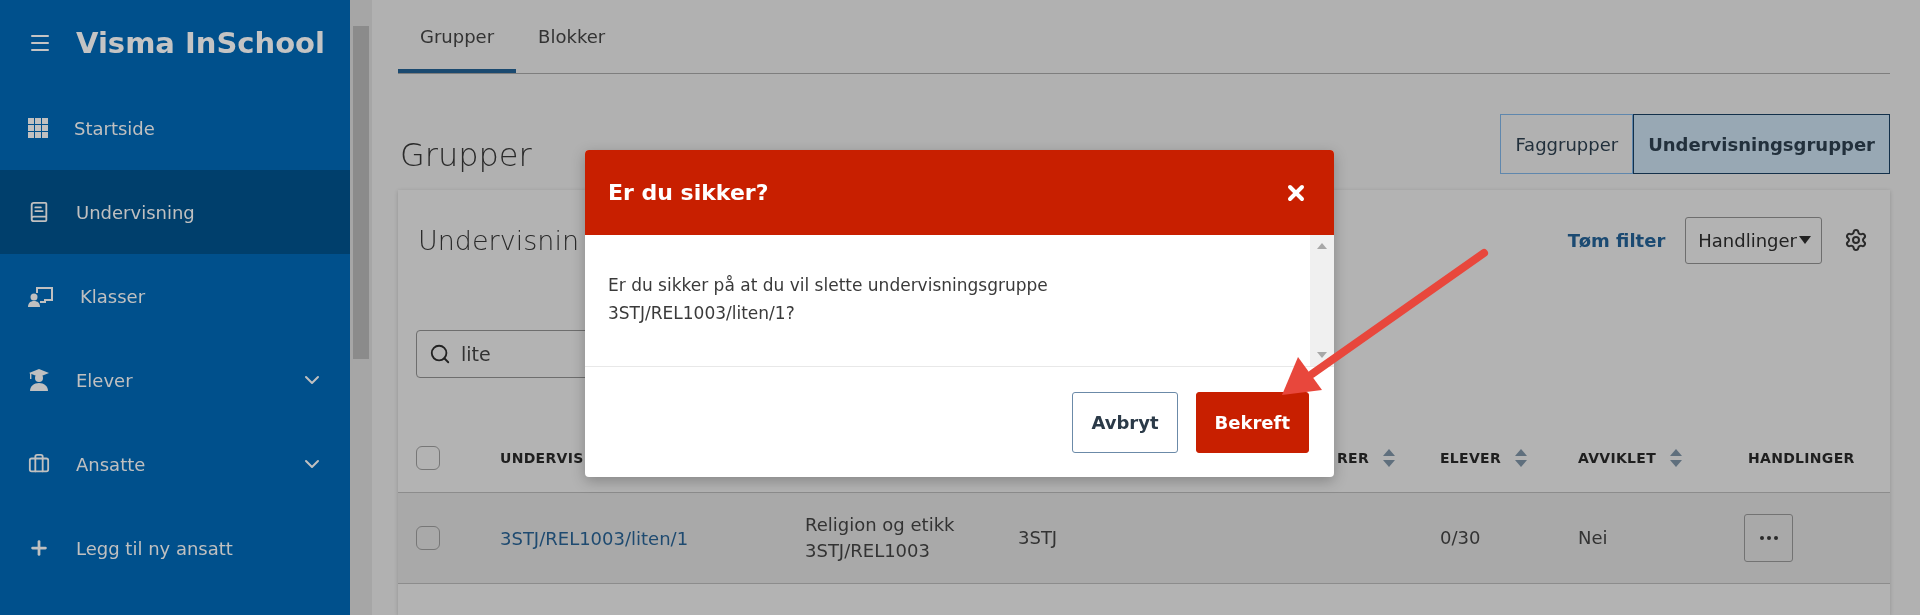 This screenshot has height=615, width=1920. Describe the element at coordinates (572, 36) in the screenshot. I see `tab: Blokker` at that location.